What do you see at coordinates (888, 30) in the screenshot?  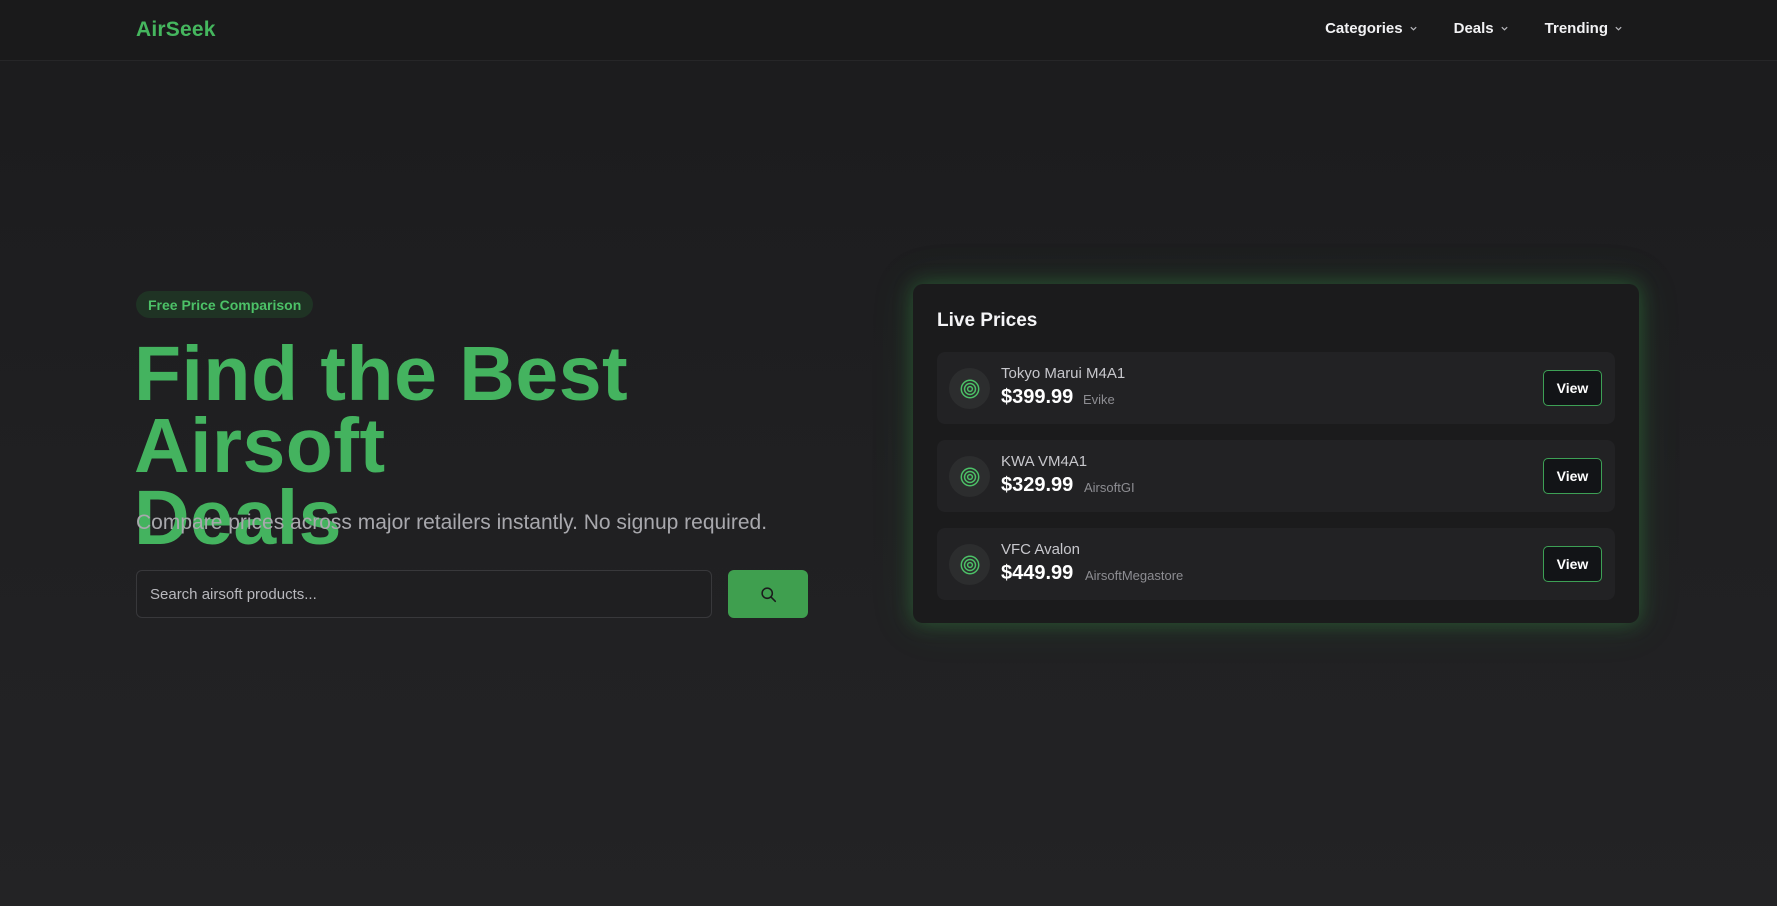 I see `top-navbar: AirSeek Categories Deals Trending` at bounding box center [888, 30].